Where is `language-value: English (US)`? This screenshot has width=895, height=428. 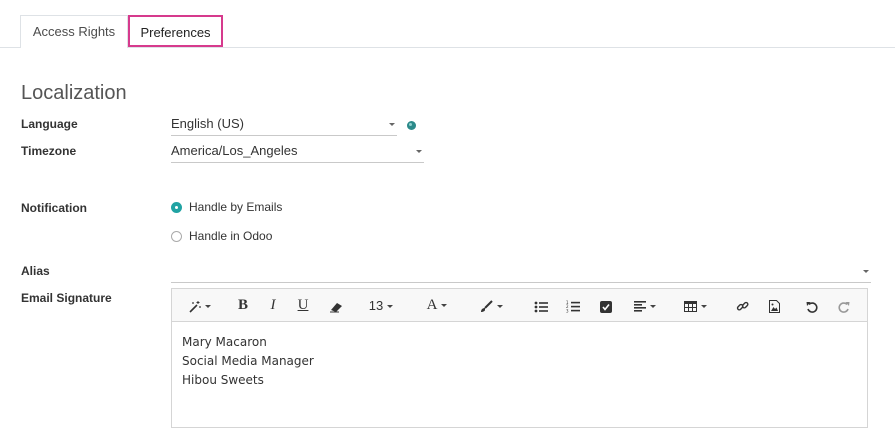
language-value: English (US) is located at coordinates (207, 123).